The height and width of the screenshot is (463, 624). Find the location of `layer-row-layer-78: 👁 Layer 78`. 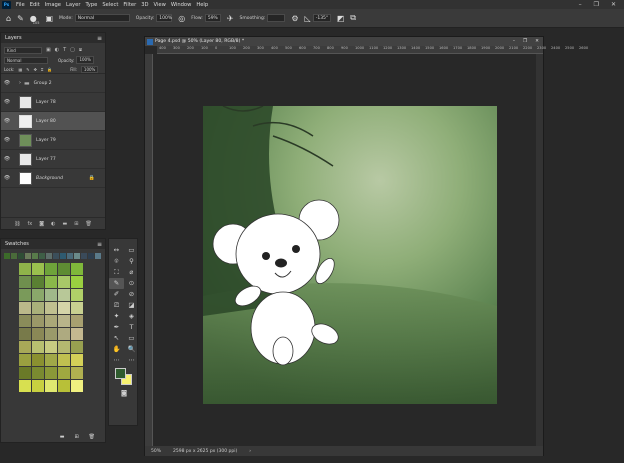

layer-row-layer-78: 👁 Layer 78 is located at coordinates (53, 102).